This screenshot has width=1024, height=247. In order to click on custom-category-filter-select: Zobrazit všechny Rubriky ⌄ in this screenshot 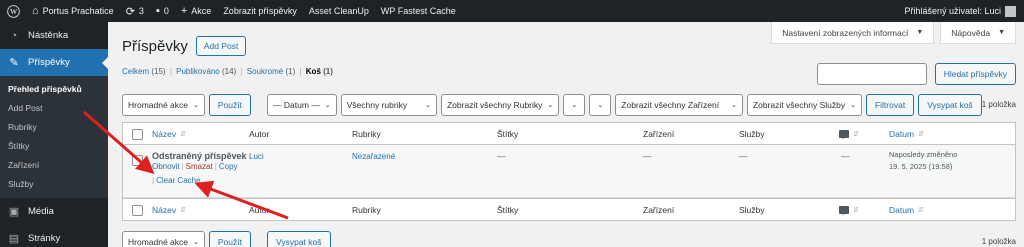, I will do `click(500, 105)`.